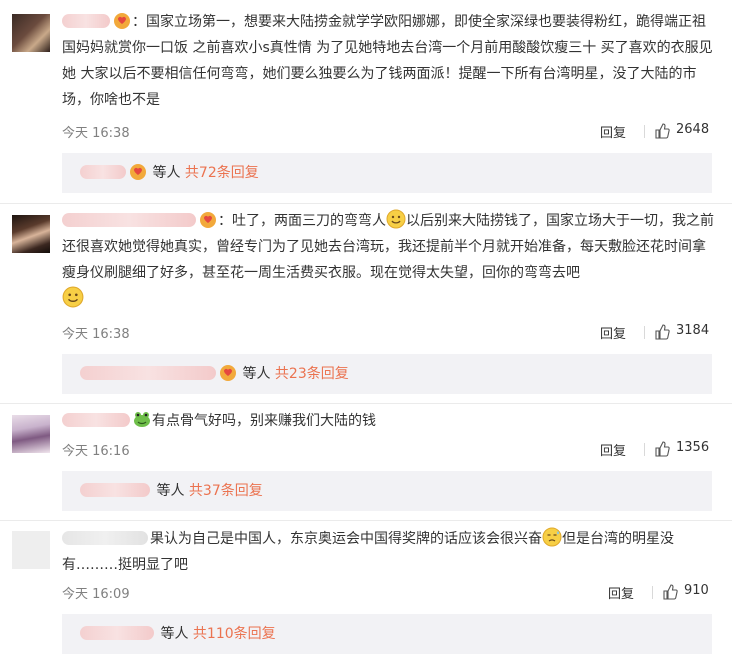 The width and height of the screenshot is (732, 668). I want to click on reply-summary: 等人 共72条回复, so click(387, 173).